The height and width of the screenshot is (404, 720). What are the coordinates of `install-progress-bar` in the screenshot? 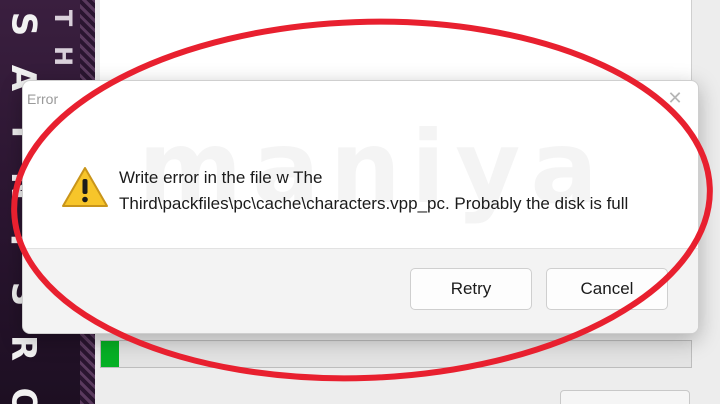 It's located at (396, 354).